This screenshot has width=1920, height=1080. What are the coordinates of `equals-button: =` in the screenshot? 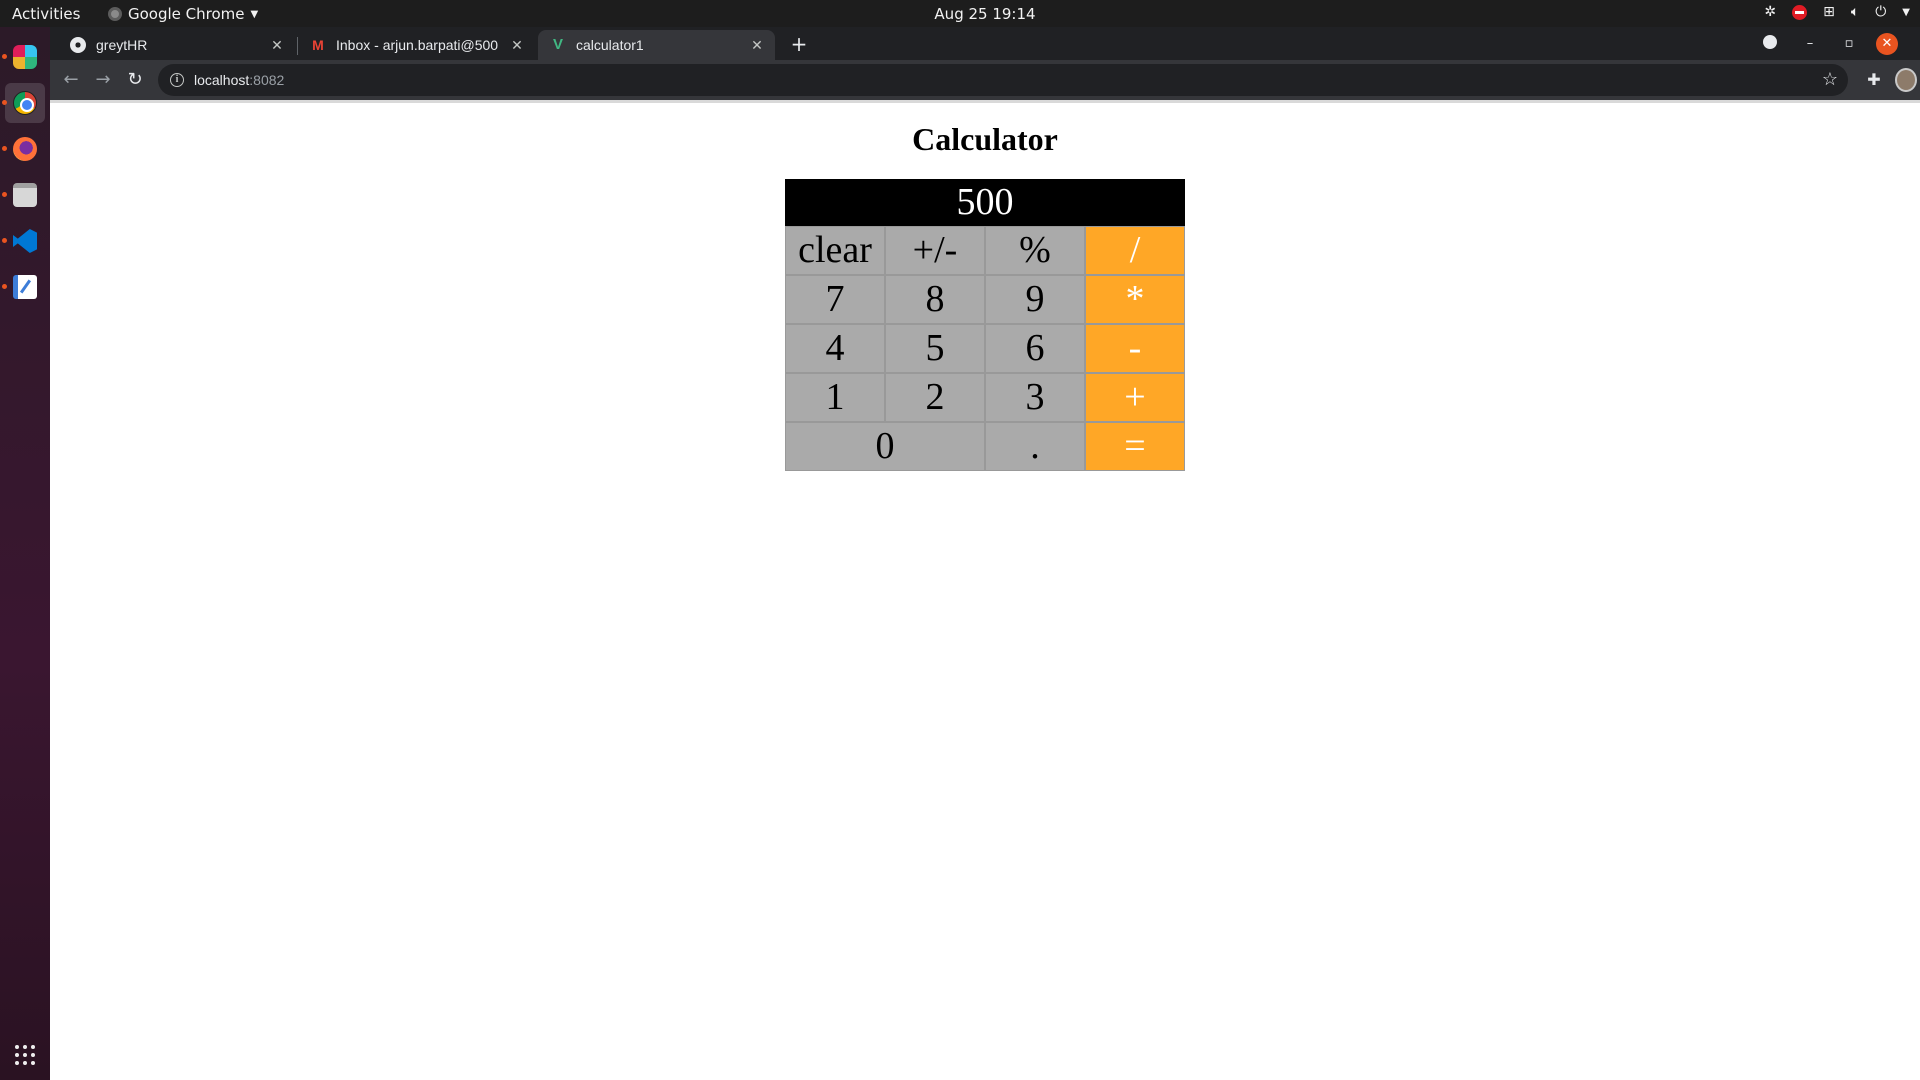 It's located at (1135, 446).